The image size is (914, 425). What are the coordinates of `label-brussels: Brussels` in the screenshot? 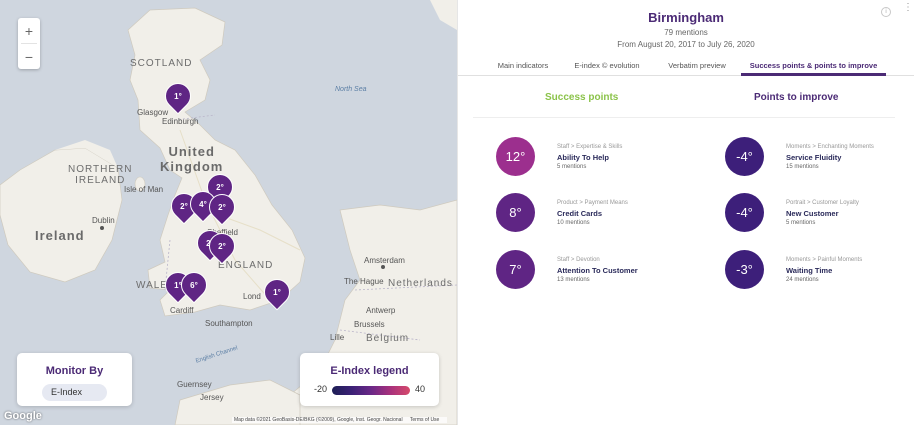 It's located at (369, 324).